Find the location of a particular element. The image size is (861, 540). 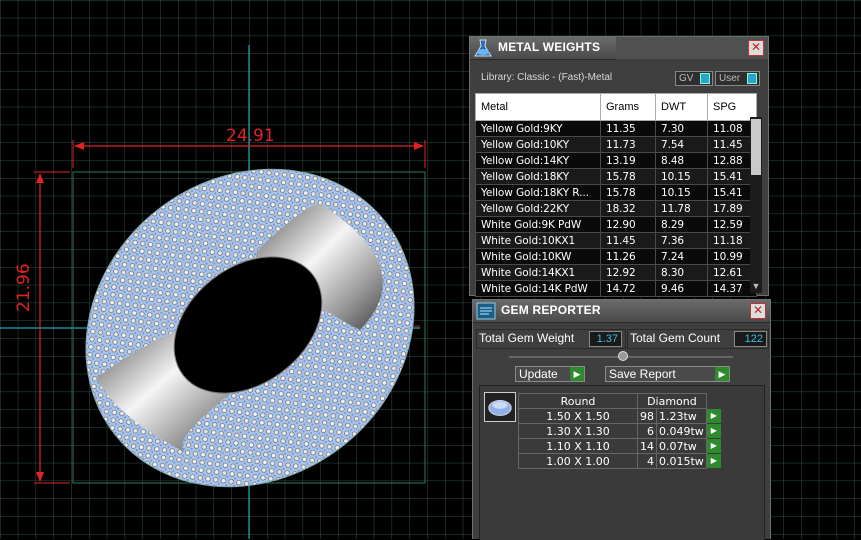

metal-cell: 7.30 is located at coordinates (681, 128).